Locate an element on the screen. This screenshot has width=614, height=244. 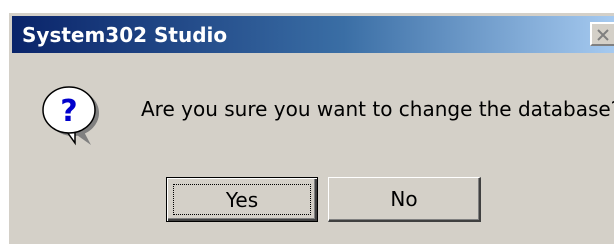
window-title: System302 Studio is located at coordinates (125, 35).